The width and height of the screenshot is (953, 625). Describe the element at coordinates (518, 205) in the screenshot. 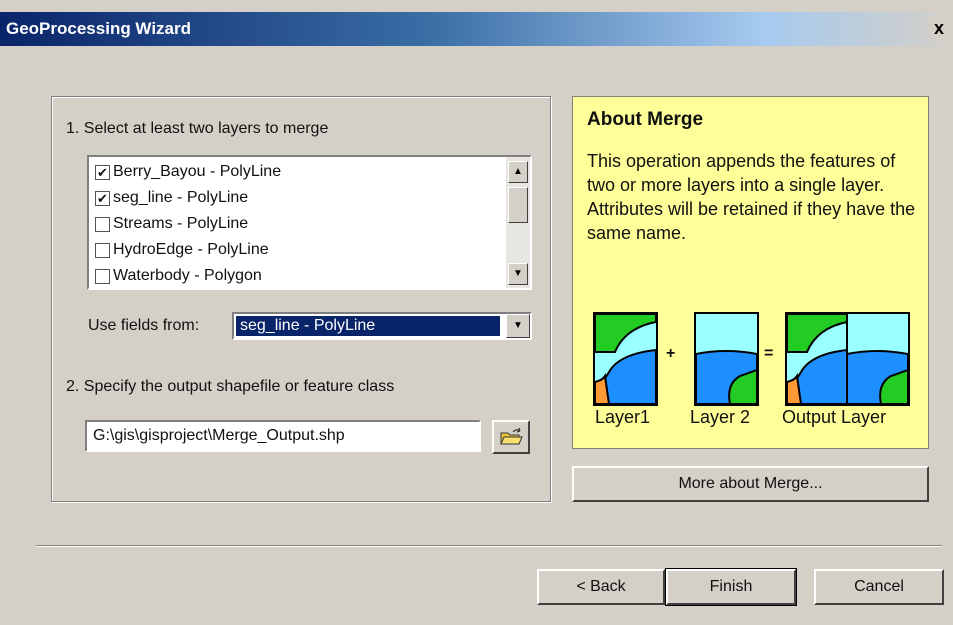

I see `scroll-thumb` at that location.